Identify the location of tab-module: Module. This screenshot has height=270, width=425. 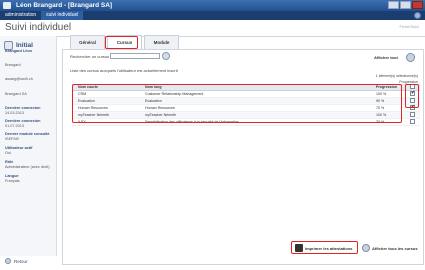
(161, 42).